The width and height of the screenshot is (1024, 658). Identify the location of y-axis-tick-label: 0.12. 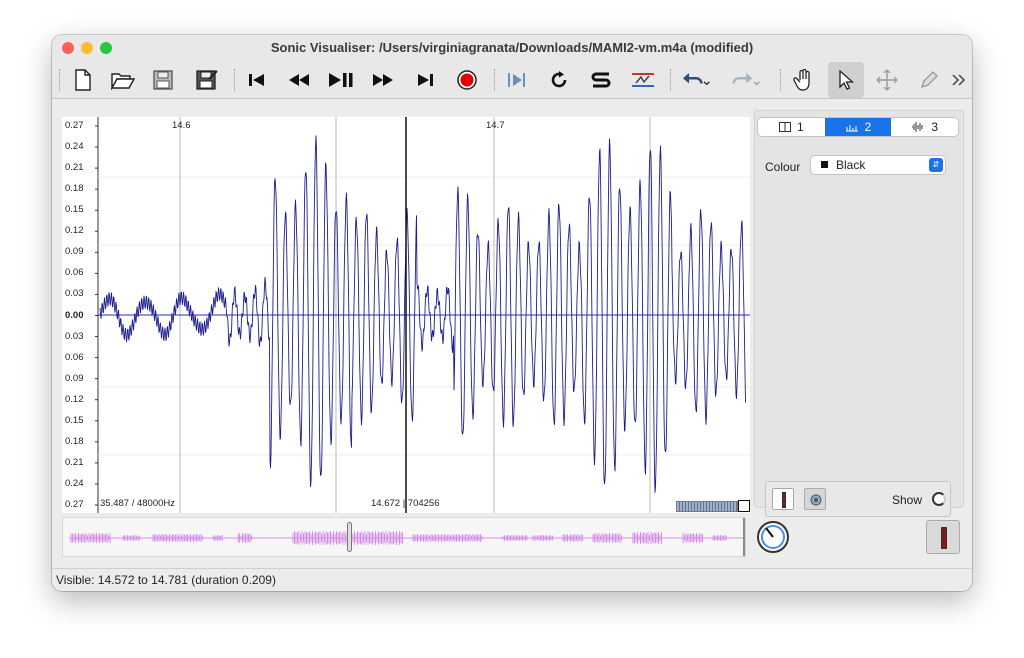
(74, 231).